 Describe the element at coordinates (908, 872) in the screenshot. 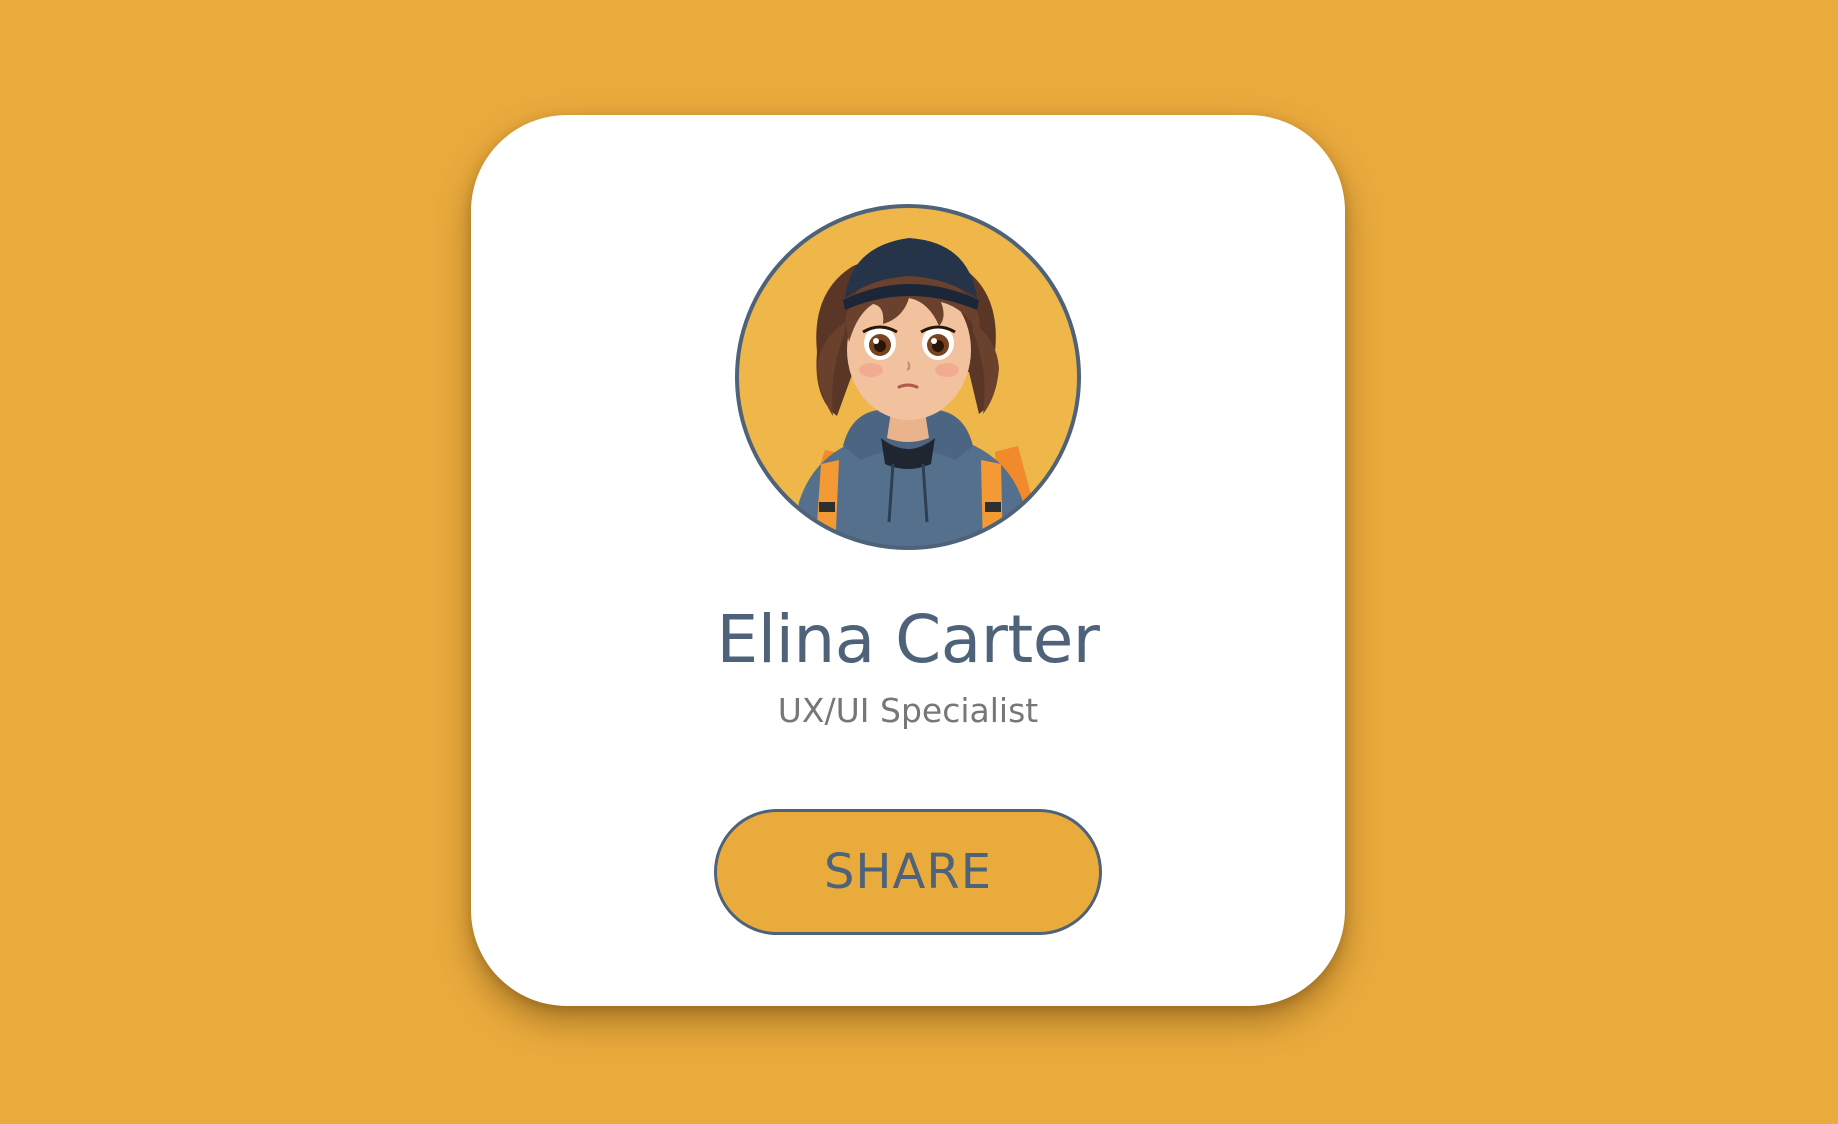

I see `share-button: SHARE` at that location.